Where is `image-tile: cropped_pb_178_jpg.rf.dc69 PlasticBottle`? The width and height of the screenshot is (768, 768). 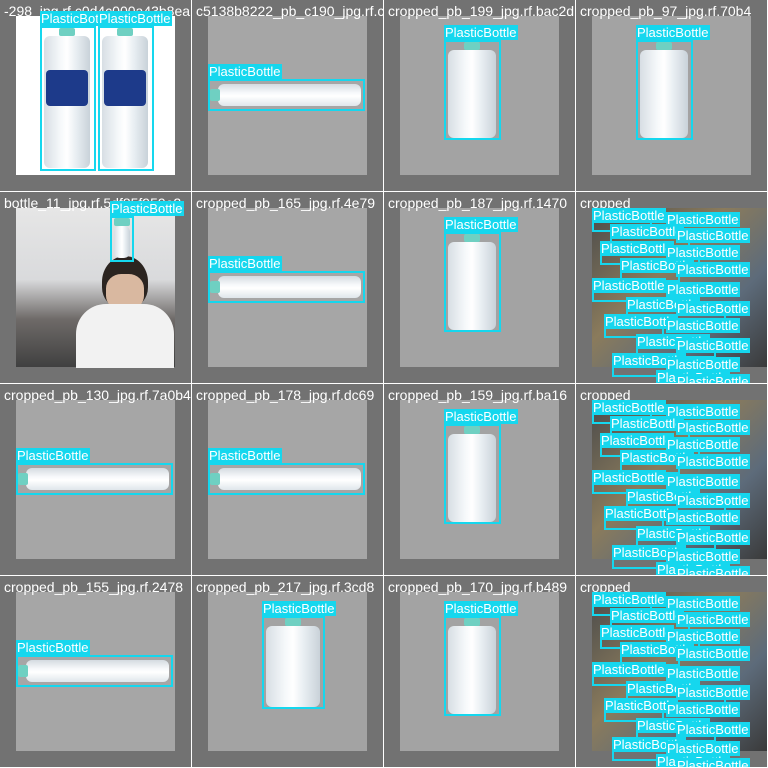 image-tile: cropped_pb_178_jpg.rf.dc69 PlasticBottle is located at coordinates (287, 479).